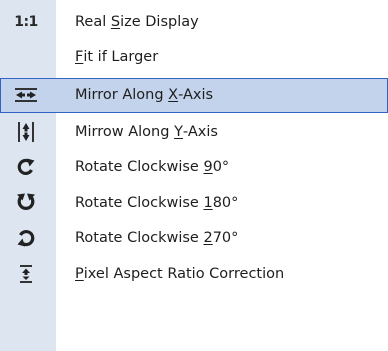 The height and width of the screenshot is (351, 388). Describe the element at coordinates (117, 56) in the screenshot. I see `menu-item-label: Fit if Larger` at that location.